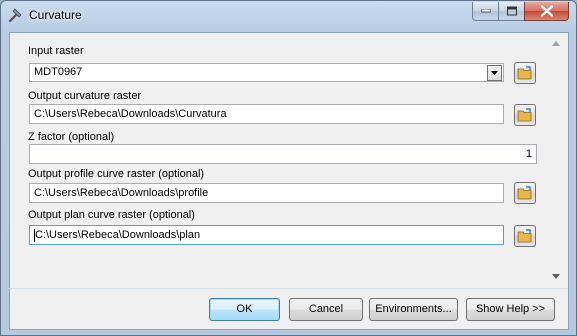 This screenshot has height=336, width=577. I want to click on minimize-button, so click(485, 11).